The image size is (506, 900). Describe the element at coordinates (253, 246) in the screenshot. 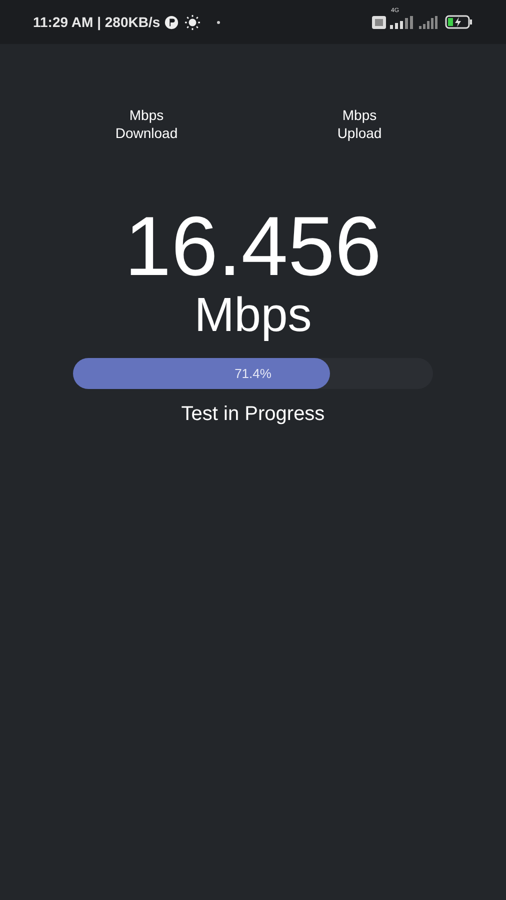

I see `speed-value: 16.456` at that location.